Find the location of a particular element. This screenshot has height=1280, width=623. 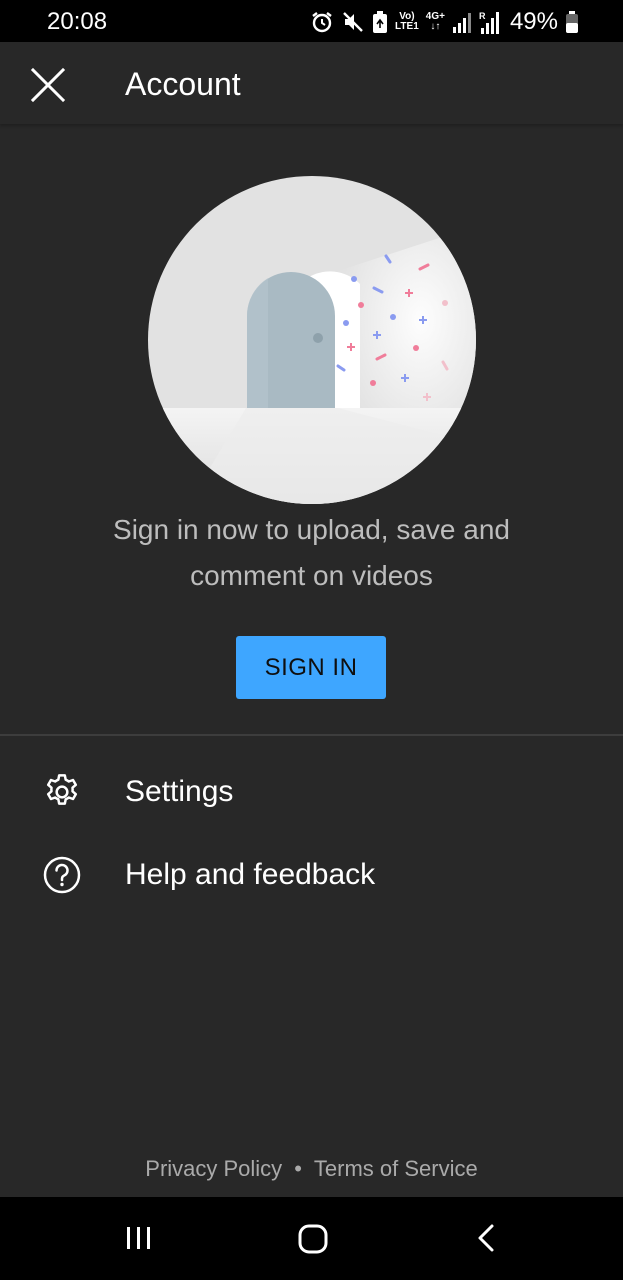

page-title: Account is located at coordinates (183, 84).